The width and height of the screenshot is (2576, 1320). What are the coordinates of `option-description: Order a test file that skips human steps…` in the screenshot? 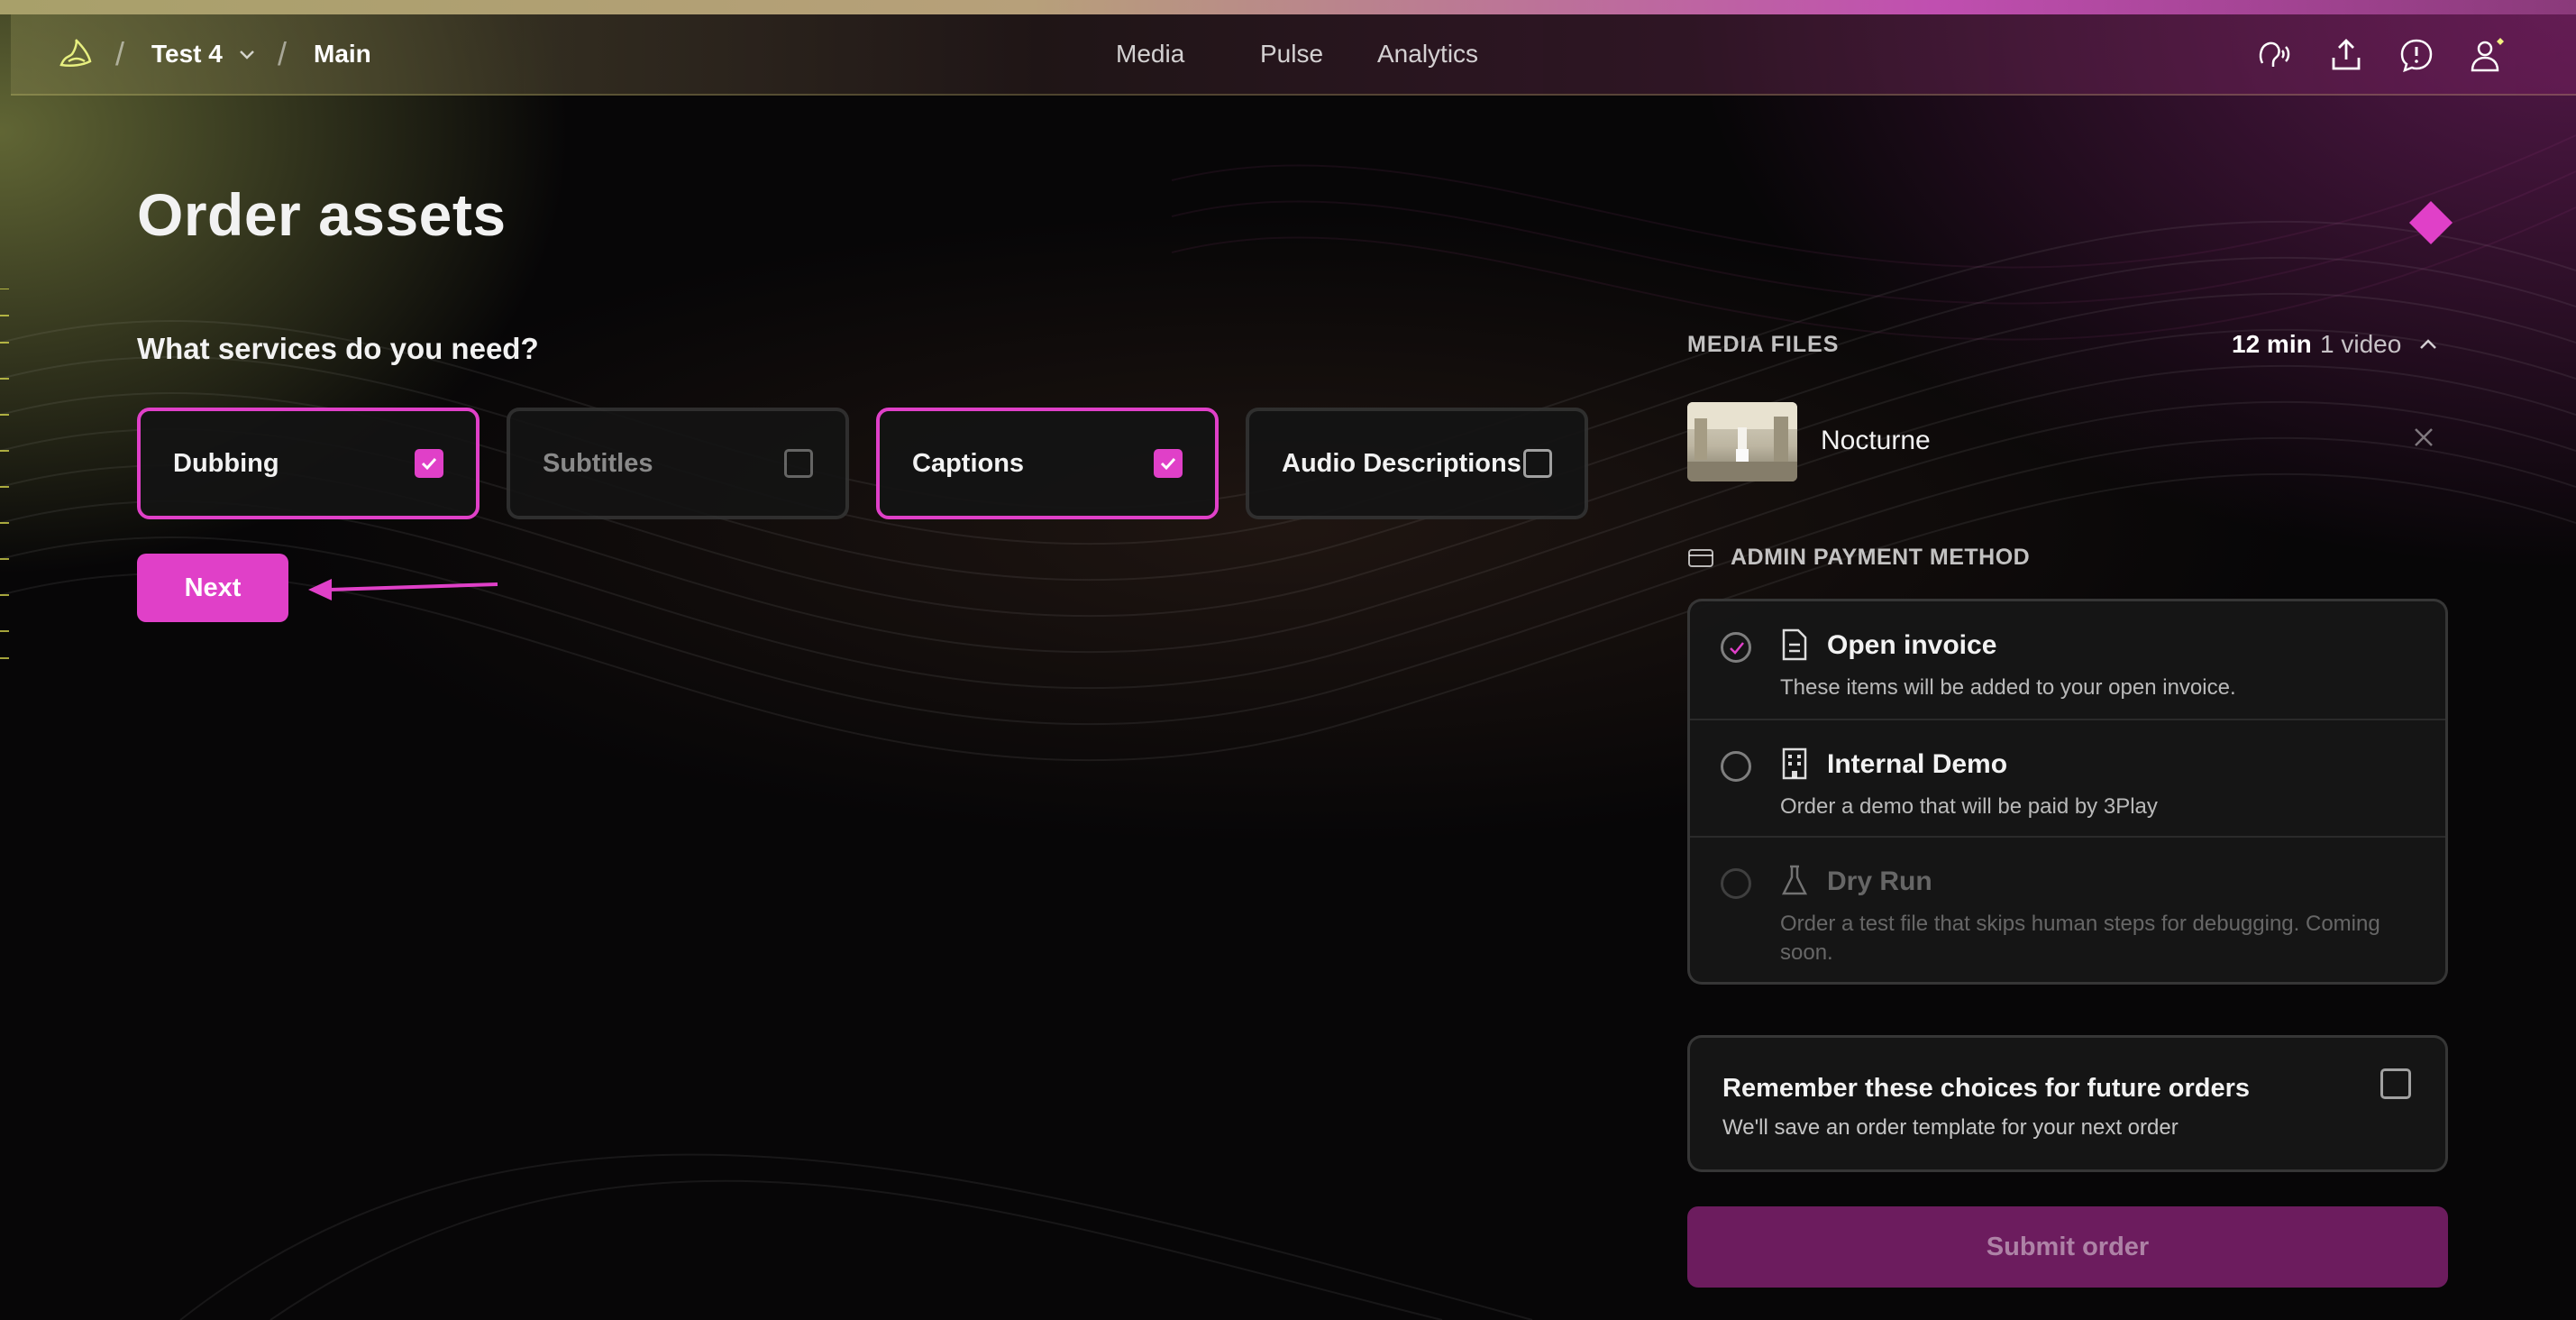 It's located at (2080, 939).